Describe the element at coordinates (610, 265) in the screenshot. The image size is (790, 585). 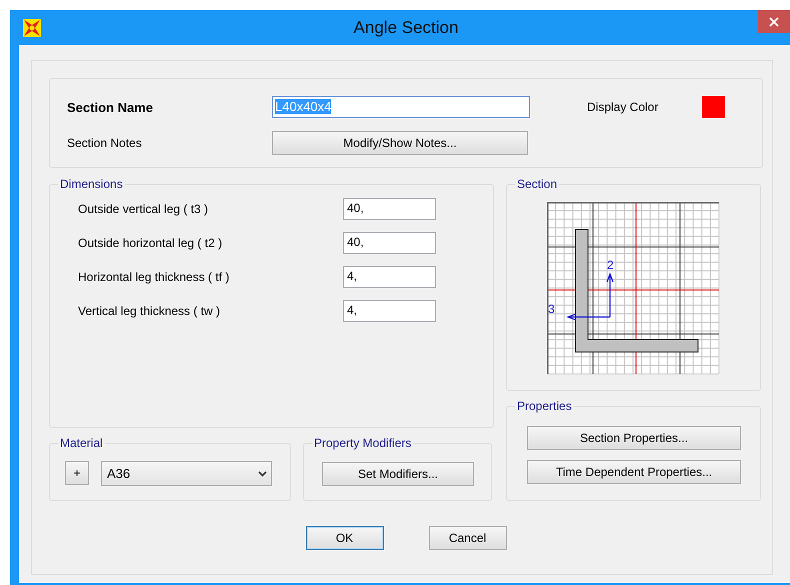
I see `axis-label: 2` at that location.